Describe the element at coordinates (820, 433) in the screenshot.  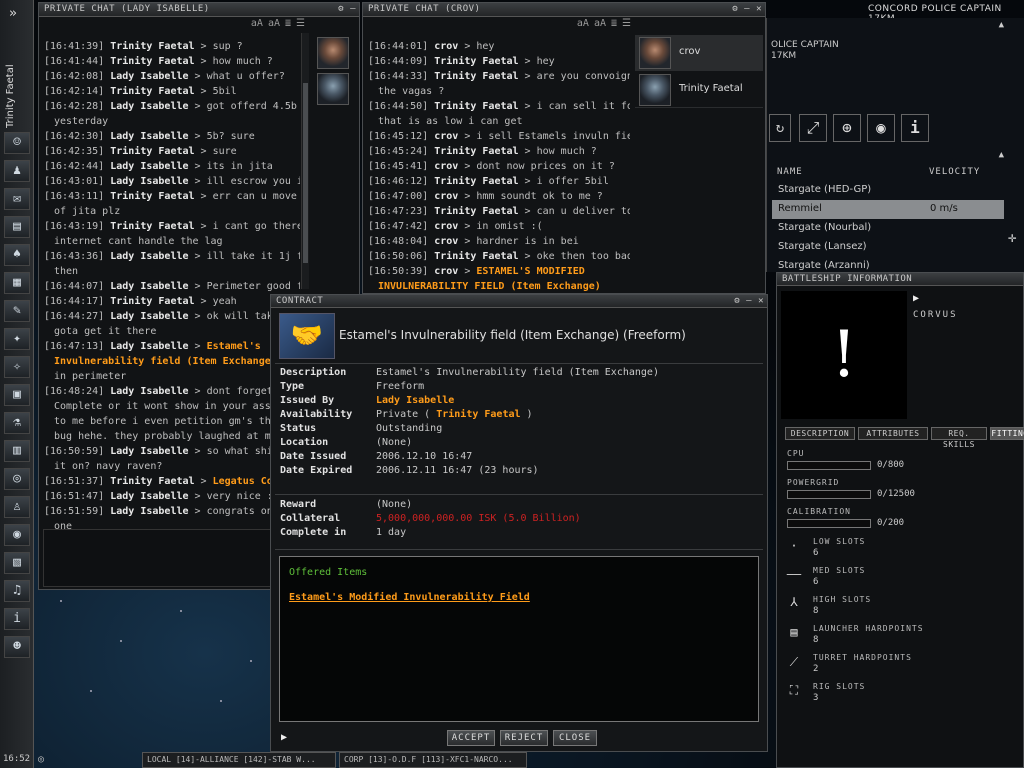
I see `tab-description: DESCRIPTION` at that location.